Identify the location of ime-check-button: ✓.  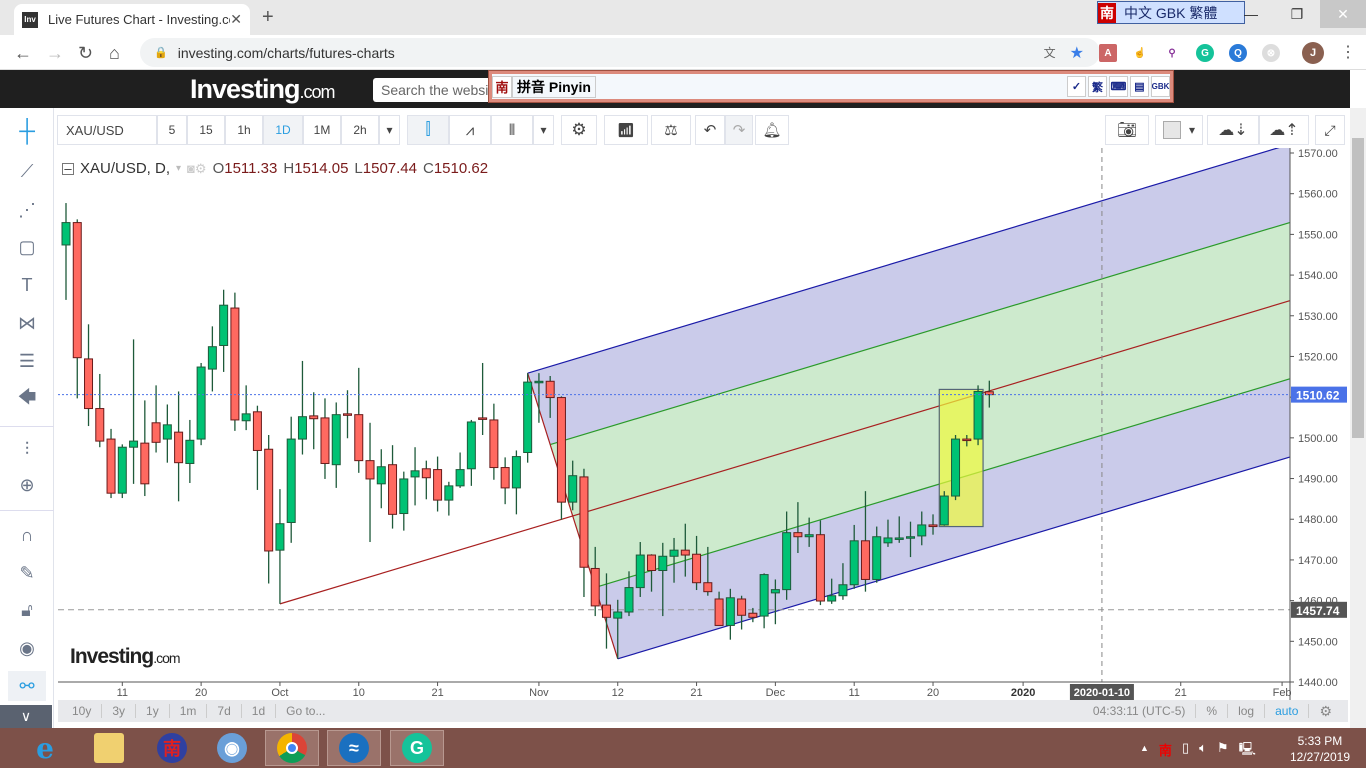
(1076, 86).